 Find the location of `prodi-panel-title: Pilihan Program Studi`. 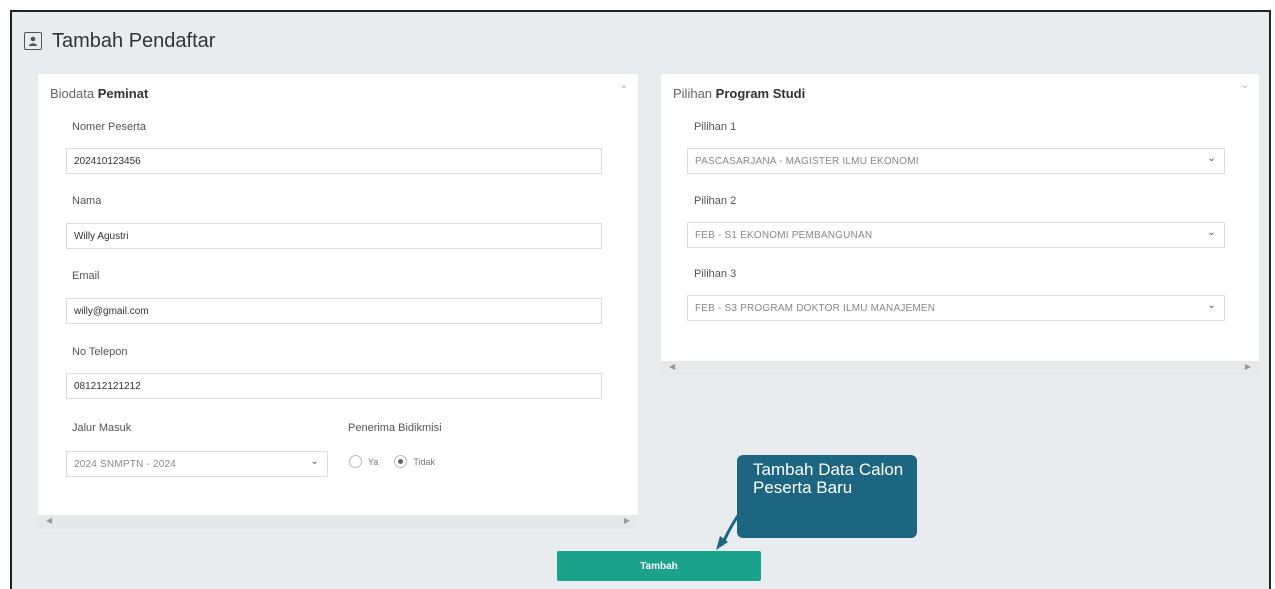

prodi-panel-title: Pilihan Program Studi is located at coordinates (739, 93).